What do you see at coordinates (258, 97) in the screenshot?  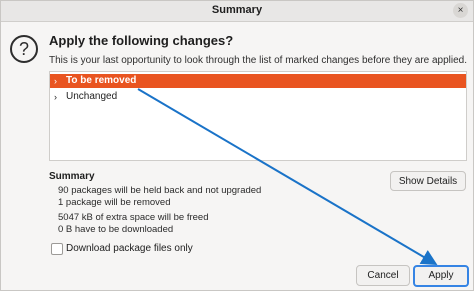 I see `tree-row-unchanged: › Unchanged` at bounding box center [258, 97].